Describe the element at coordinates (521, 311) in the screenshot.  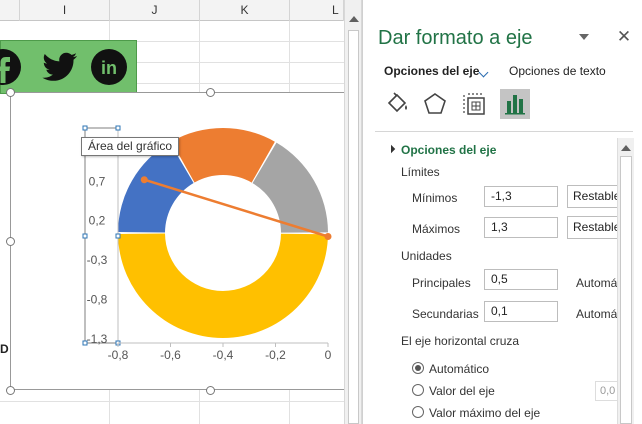
I see `minor-units-input: 0,1` at that location.